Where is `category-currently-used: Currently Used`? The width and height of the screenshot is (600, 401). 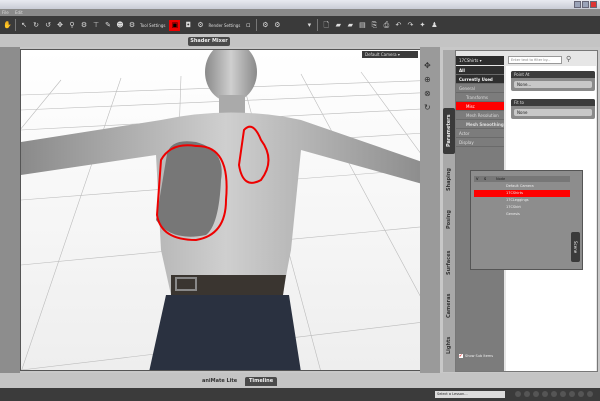 category-currently-used: Currently Used is located at coordinates (480, 79).